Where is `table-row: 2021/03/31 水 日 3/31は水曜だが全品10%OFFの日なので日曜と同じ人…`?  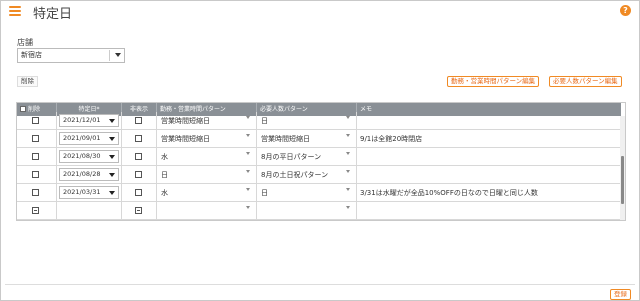 table-row: 2021/03/31 水 日 3/31は水曜だが全品10%OFFの日なので日曜と同じ人… is located at coordinates (319, 193).